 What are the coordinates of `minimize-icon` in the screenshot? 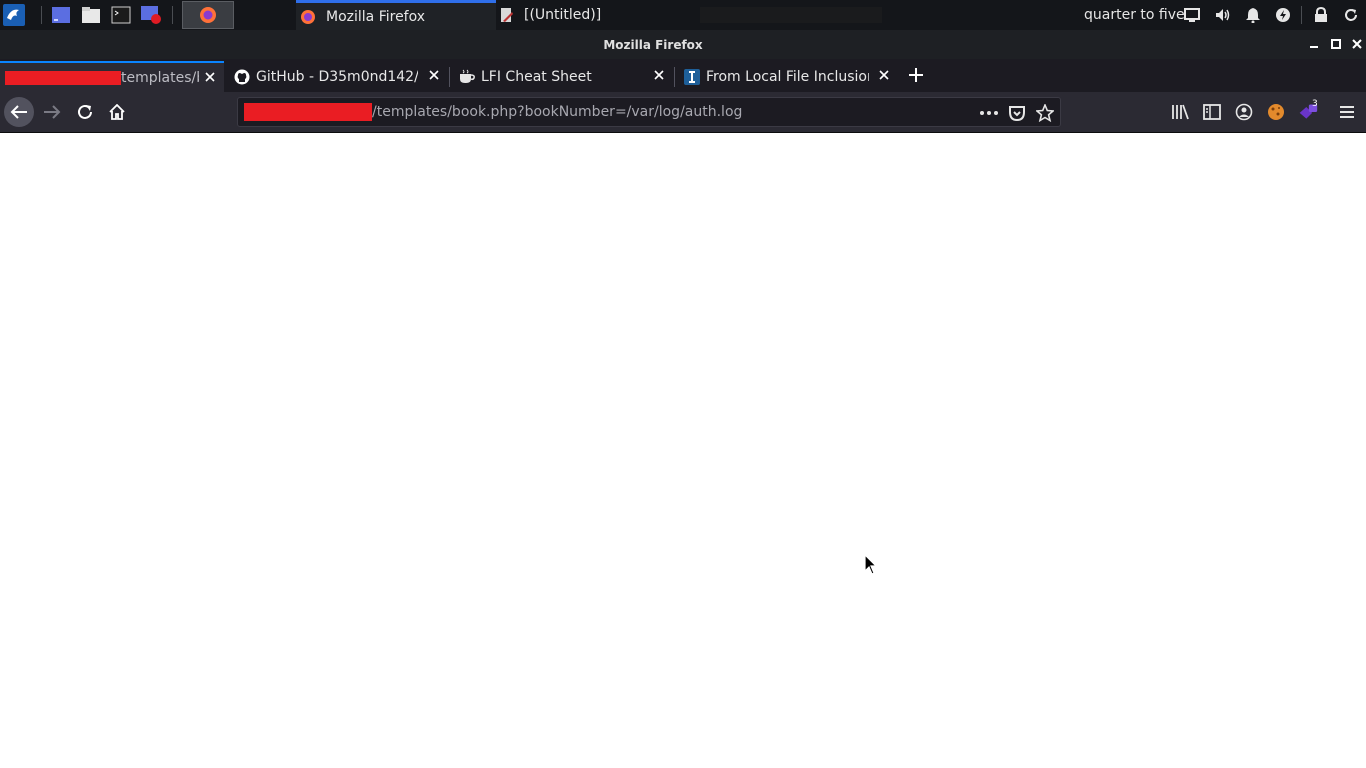 It's located at (1314, 44).